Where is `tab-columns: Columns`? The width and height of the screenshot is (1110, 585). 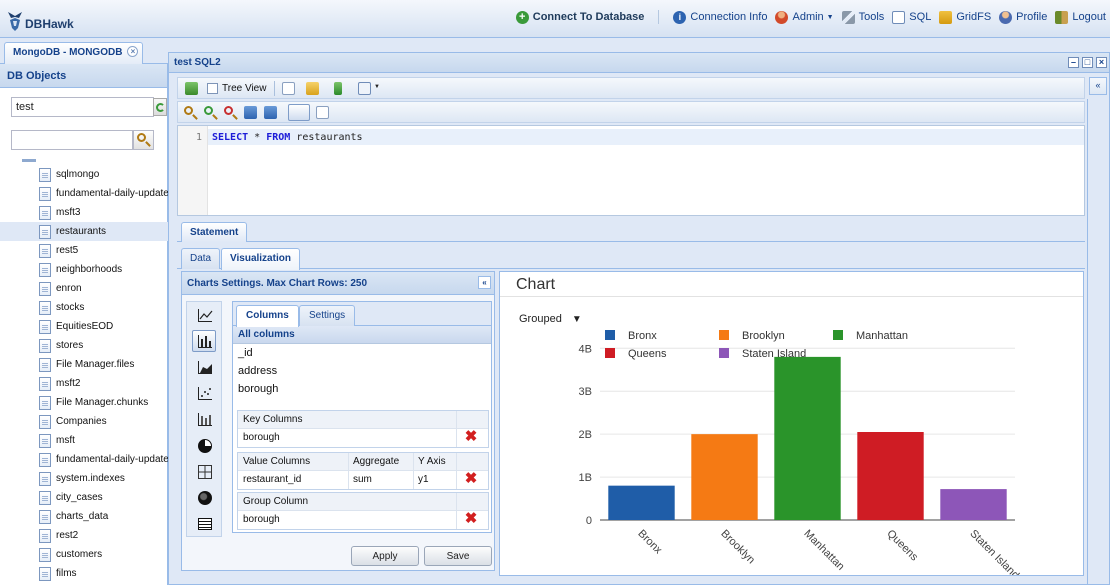
tab-columns: Columns is located at coordinates (267, 316).